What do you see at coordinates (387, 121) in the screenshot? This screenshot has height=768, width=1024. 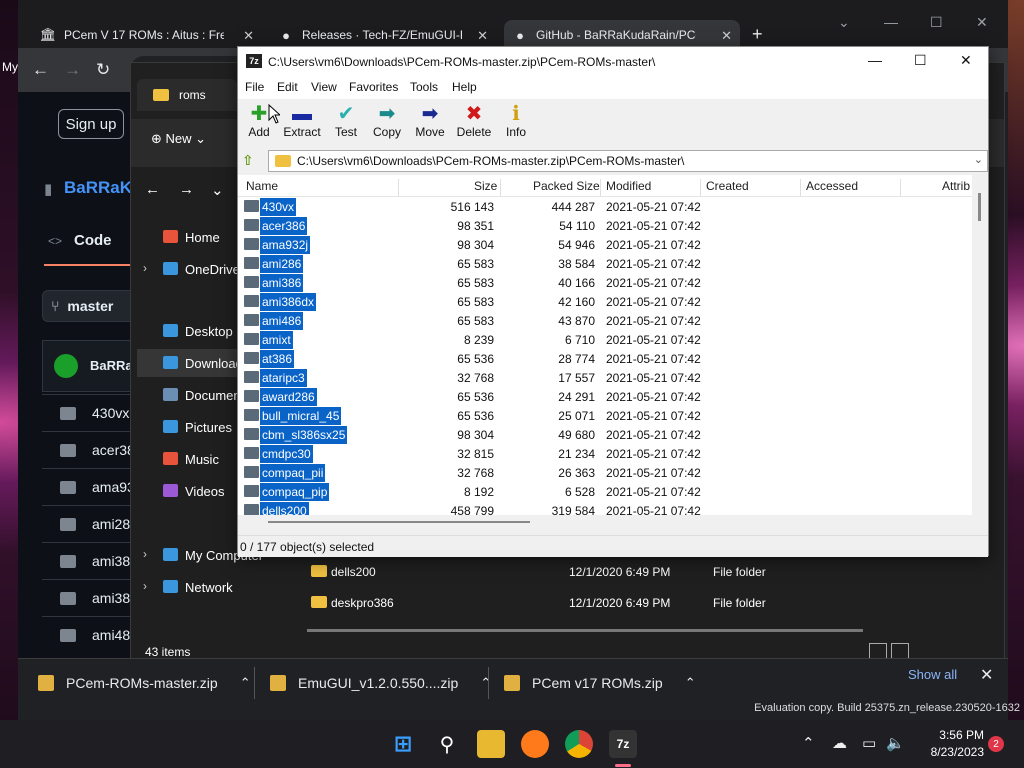 I see `copy-button: ➡ Copy` at bounding box center [387, 121].